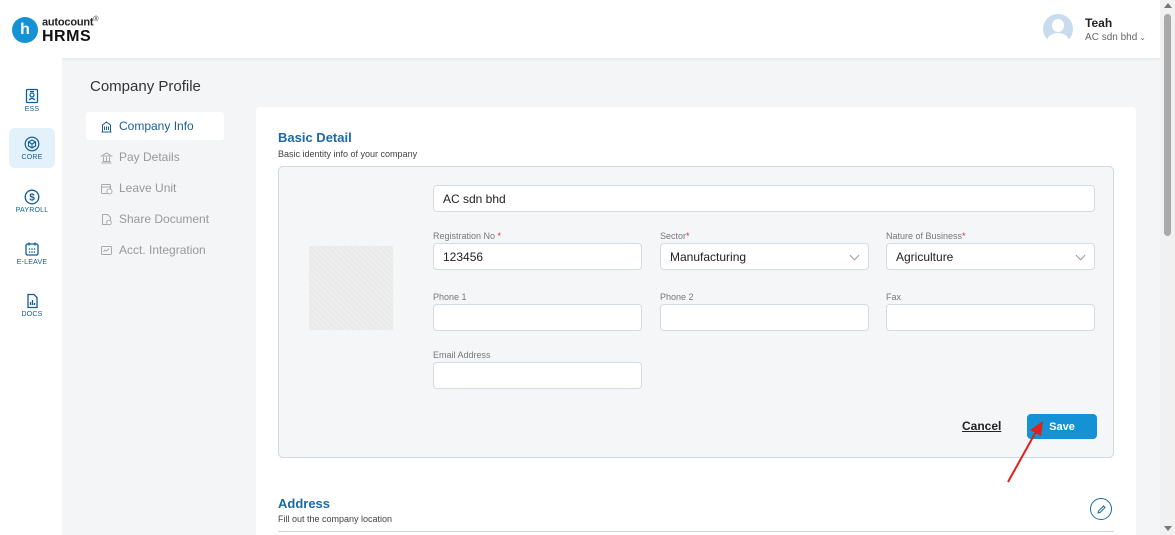 The width and height of the screenshot is (1175, 535). Describe the element at coordinates (981, 426) in the screenshot. I see `cancel-button: Cancel` at that location.